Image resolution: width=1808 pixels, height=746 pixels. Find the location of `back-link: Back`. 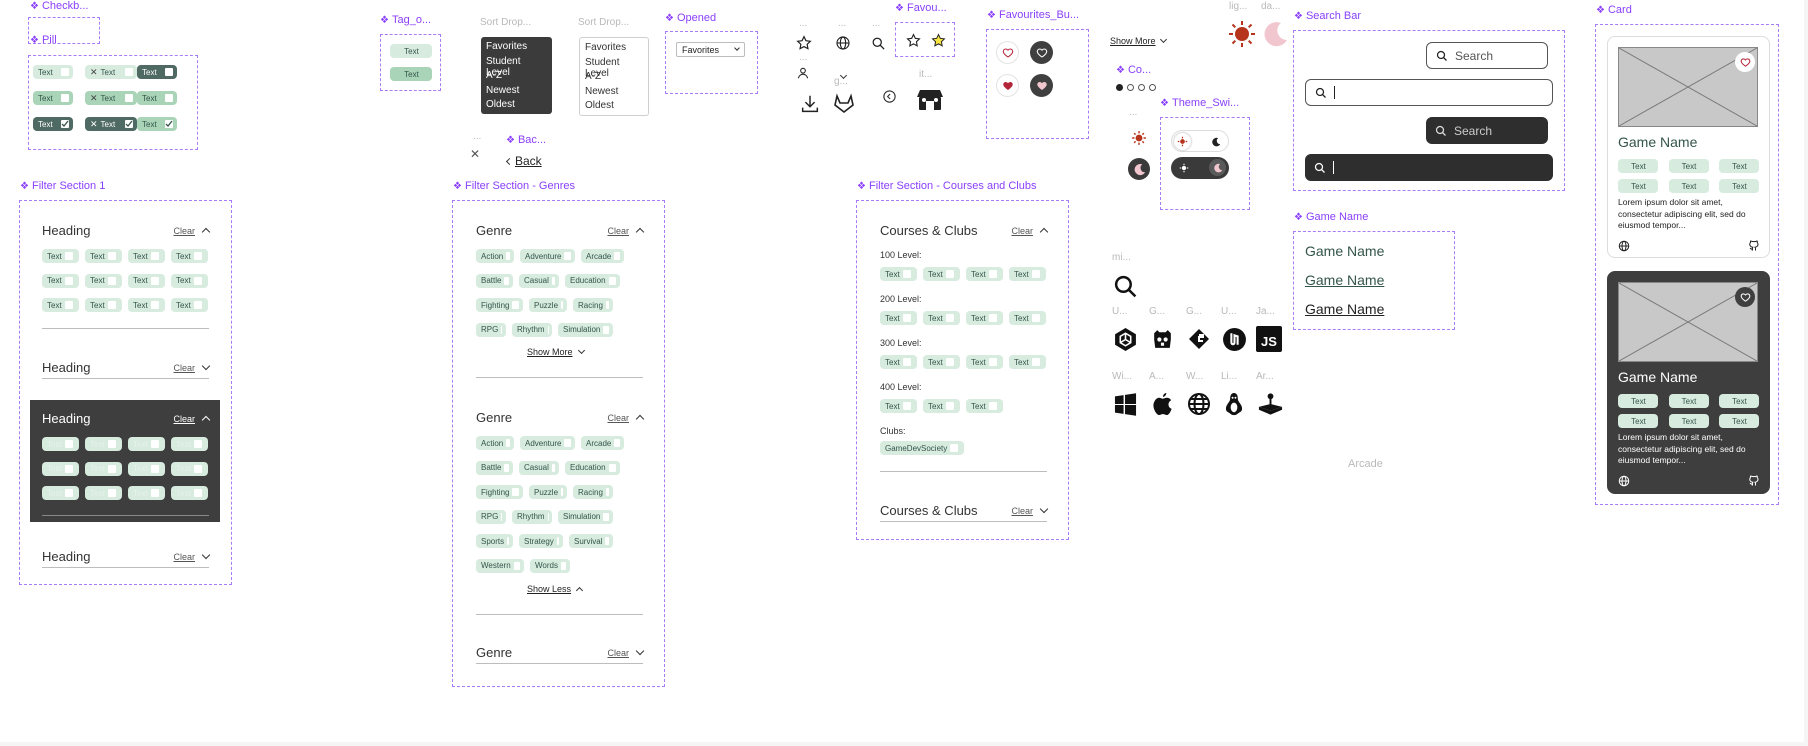

back-link: Back is located at coordinates (523, 161).